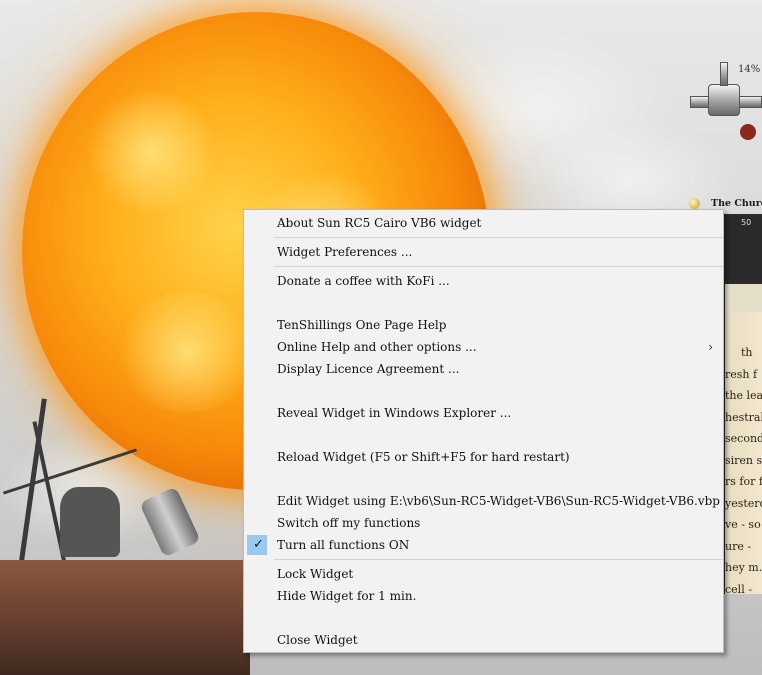 The image size is (762, 675). I want to click on church-number: 50, so click(746, 222).